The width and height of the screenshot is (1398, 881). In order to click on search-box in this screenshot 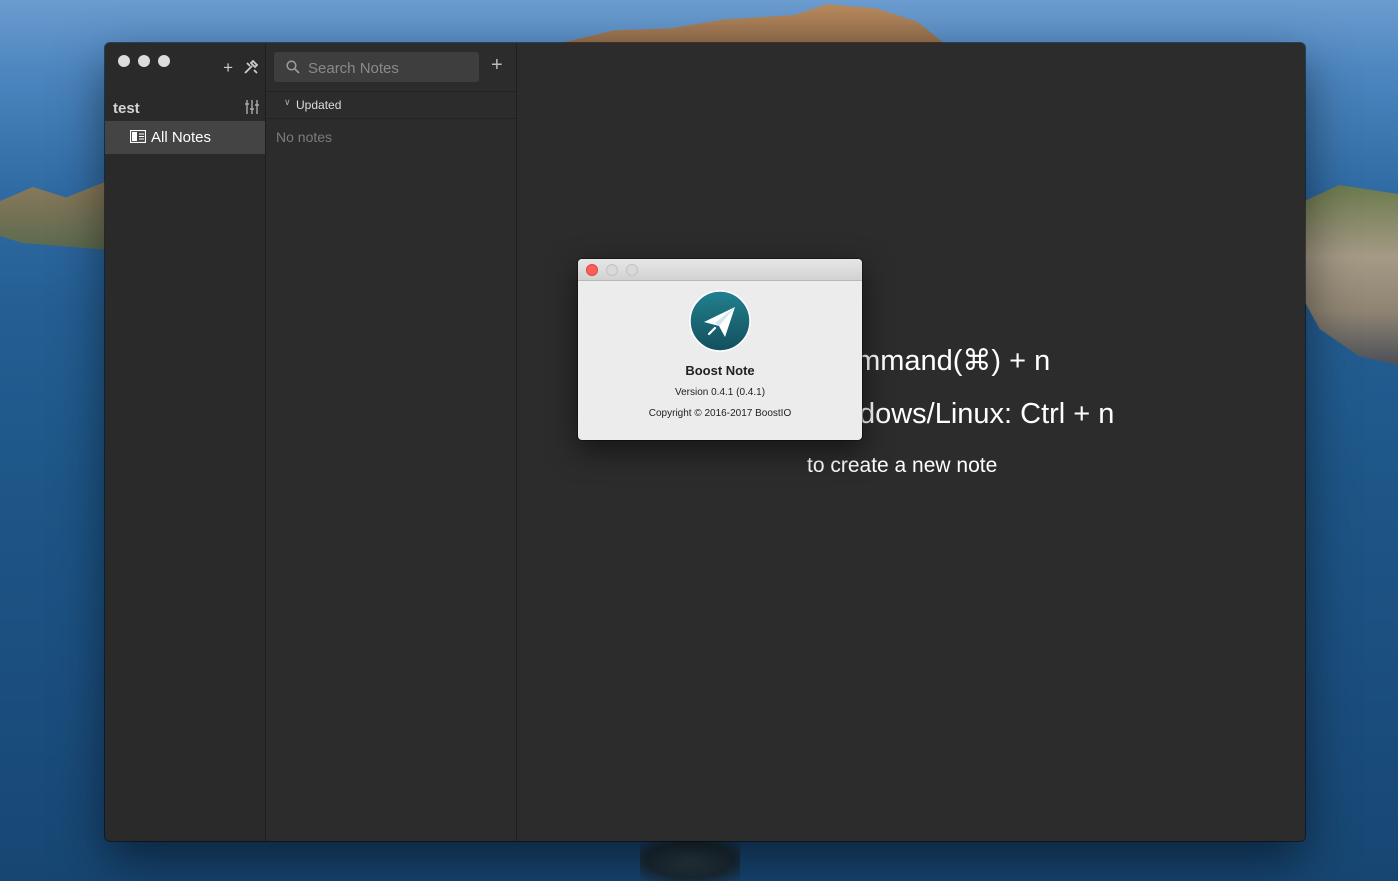, I will do `click(376, 68)`.